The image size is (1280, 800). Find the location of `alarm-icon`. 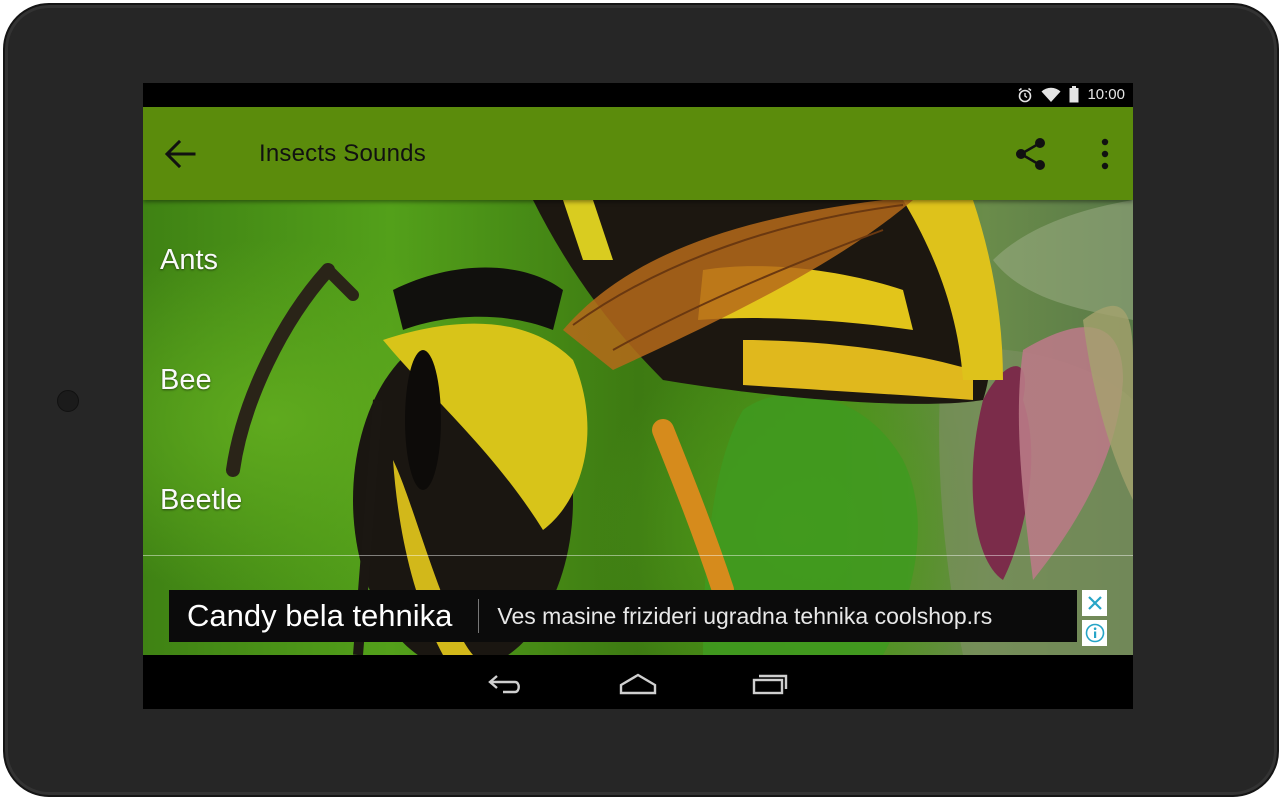

alarm-icon is located at coordinates (1025, 94).